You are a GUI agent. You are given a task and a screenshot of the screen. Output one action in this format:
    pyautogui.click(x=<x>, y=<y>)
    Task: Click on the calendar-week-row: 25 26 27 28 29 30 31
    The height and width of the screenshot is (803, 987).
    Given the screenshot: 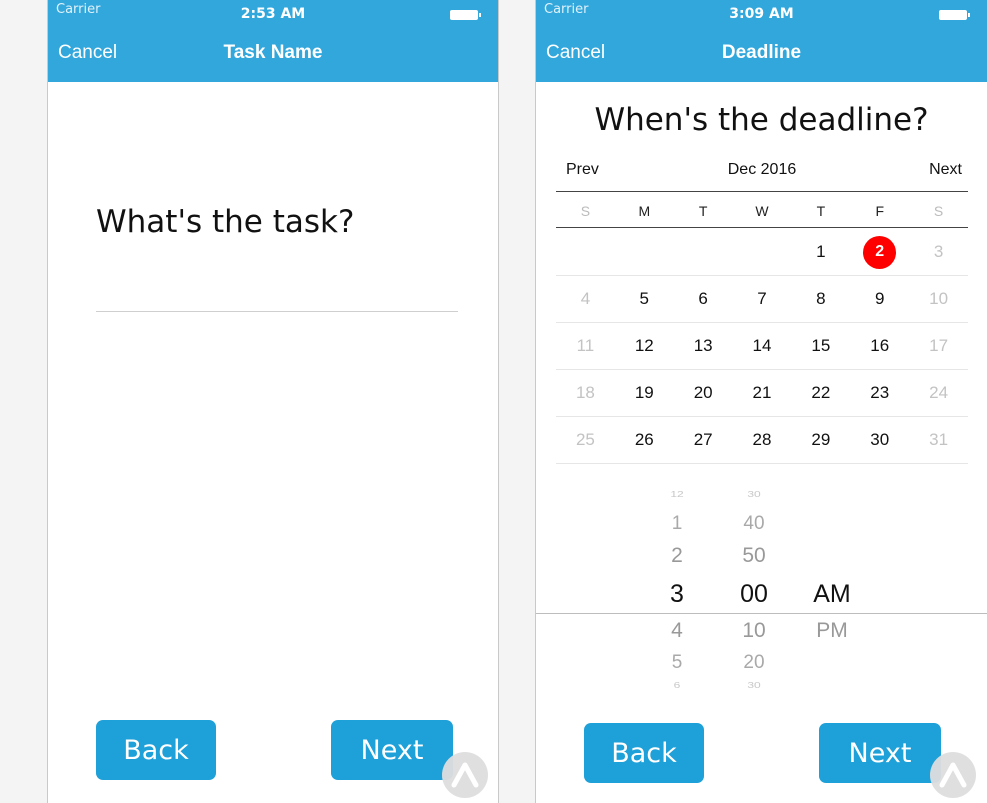 What is the action you would take?
    pyautogui.click(x=762, y=440)
    